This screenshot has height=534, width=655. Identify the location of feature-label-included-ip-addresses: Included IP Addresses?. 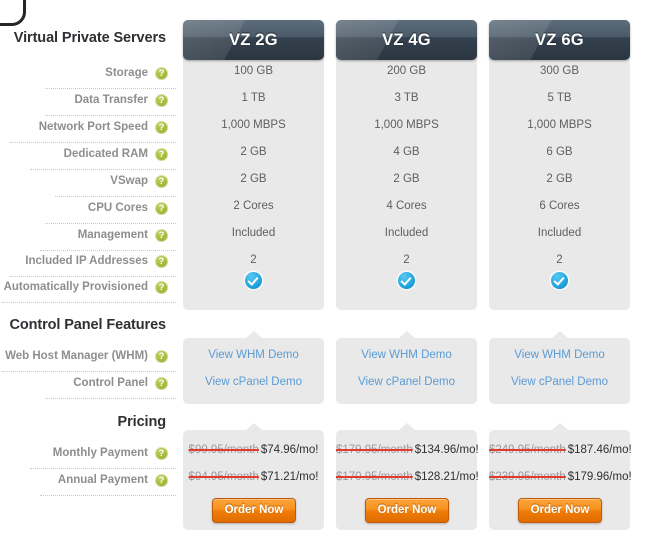
(93, 264).